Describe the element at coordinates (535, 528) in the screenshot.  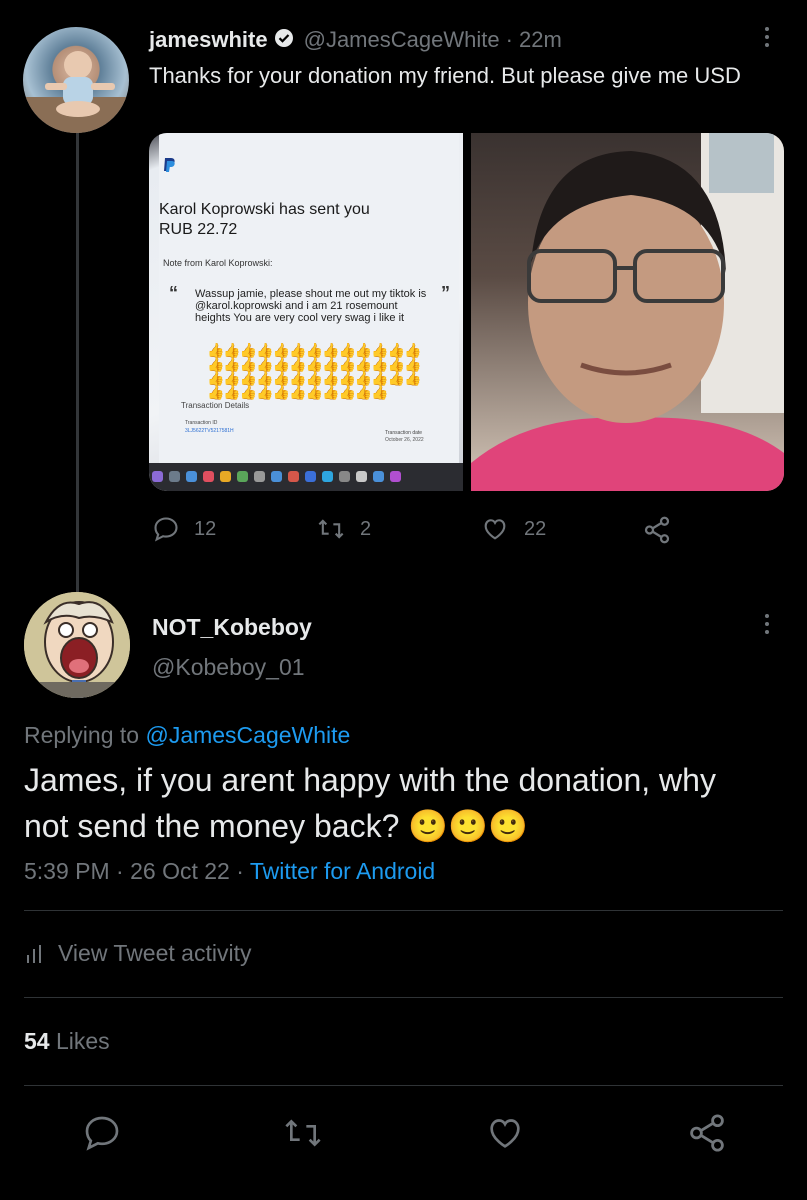
I see `like-count: 22` at that location.